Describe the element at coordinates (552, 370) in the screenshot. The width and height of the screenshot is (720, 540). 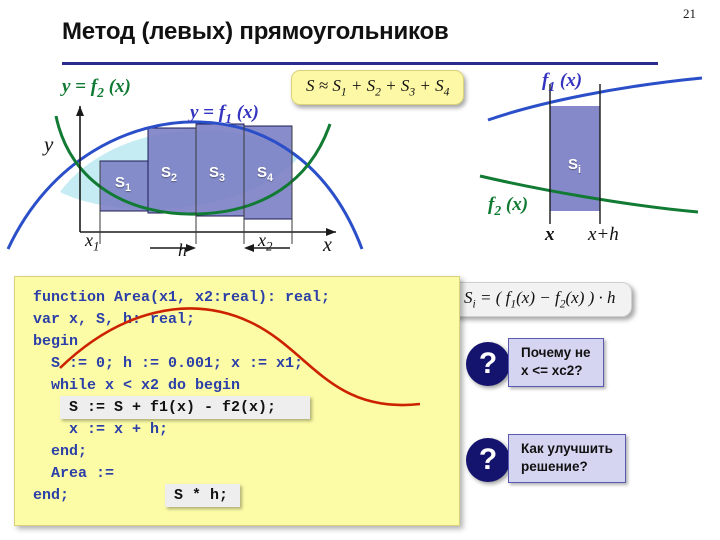
I see `callout-line-2: x <= xс2?` at that location.